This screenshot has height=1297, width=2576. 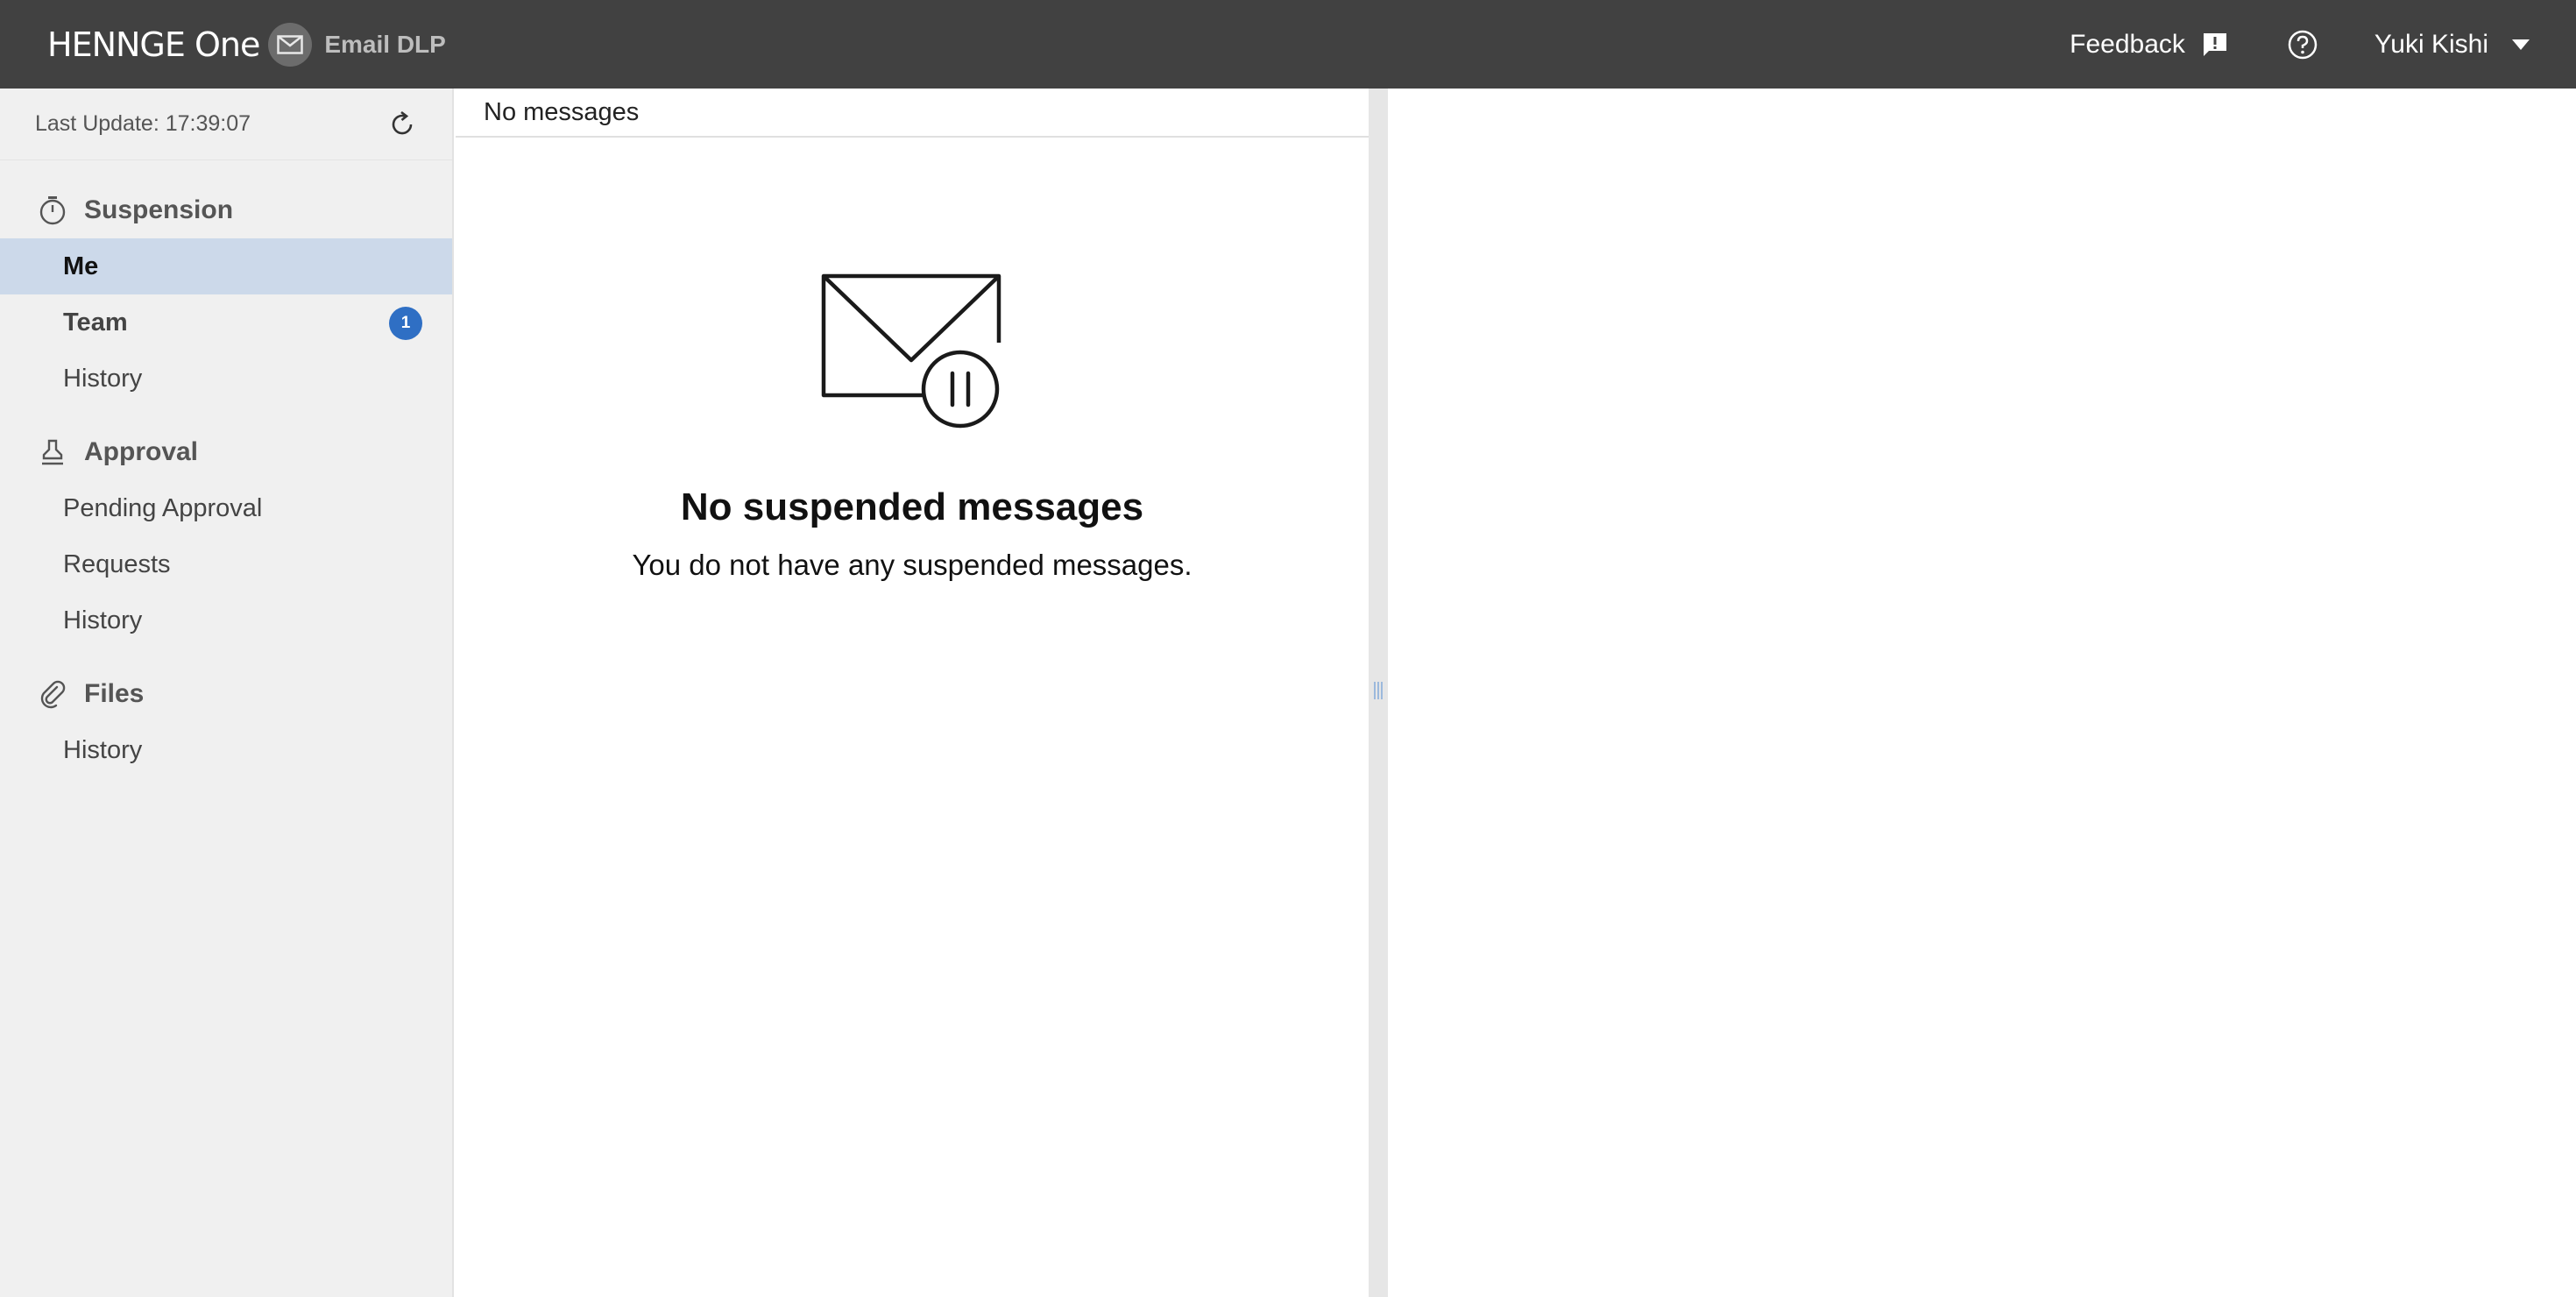 I want to click on feedback-icon, so click(x=2215, y=45).